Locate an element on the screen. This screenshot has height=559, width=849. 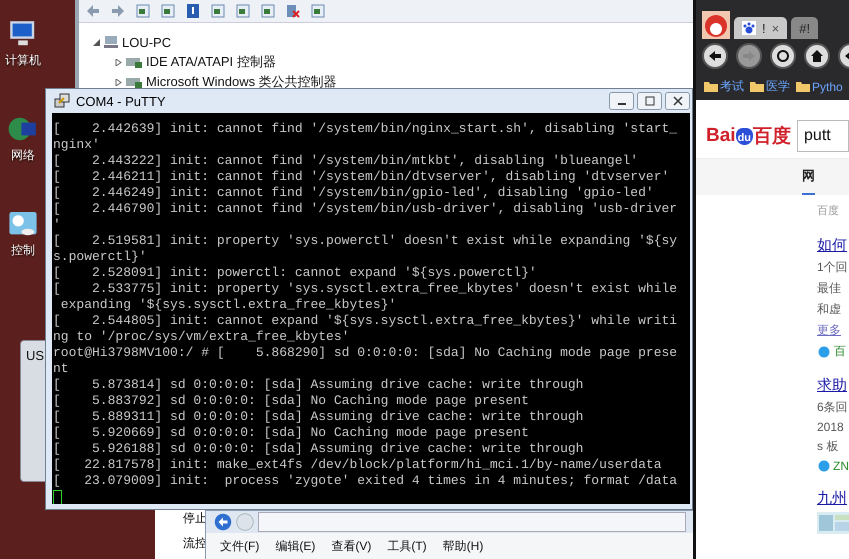
terminal-line: [ 2.446249] init: cannot find '/system/bin/gpio-led', disabling 'gpio-led' is located at coordinates (353, 193).